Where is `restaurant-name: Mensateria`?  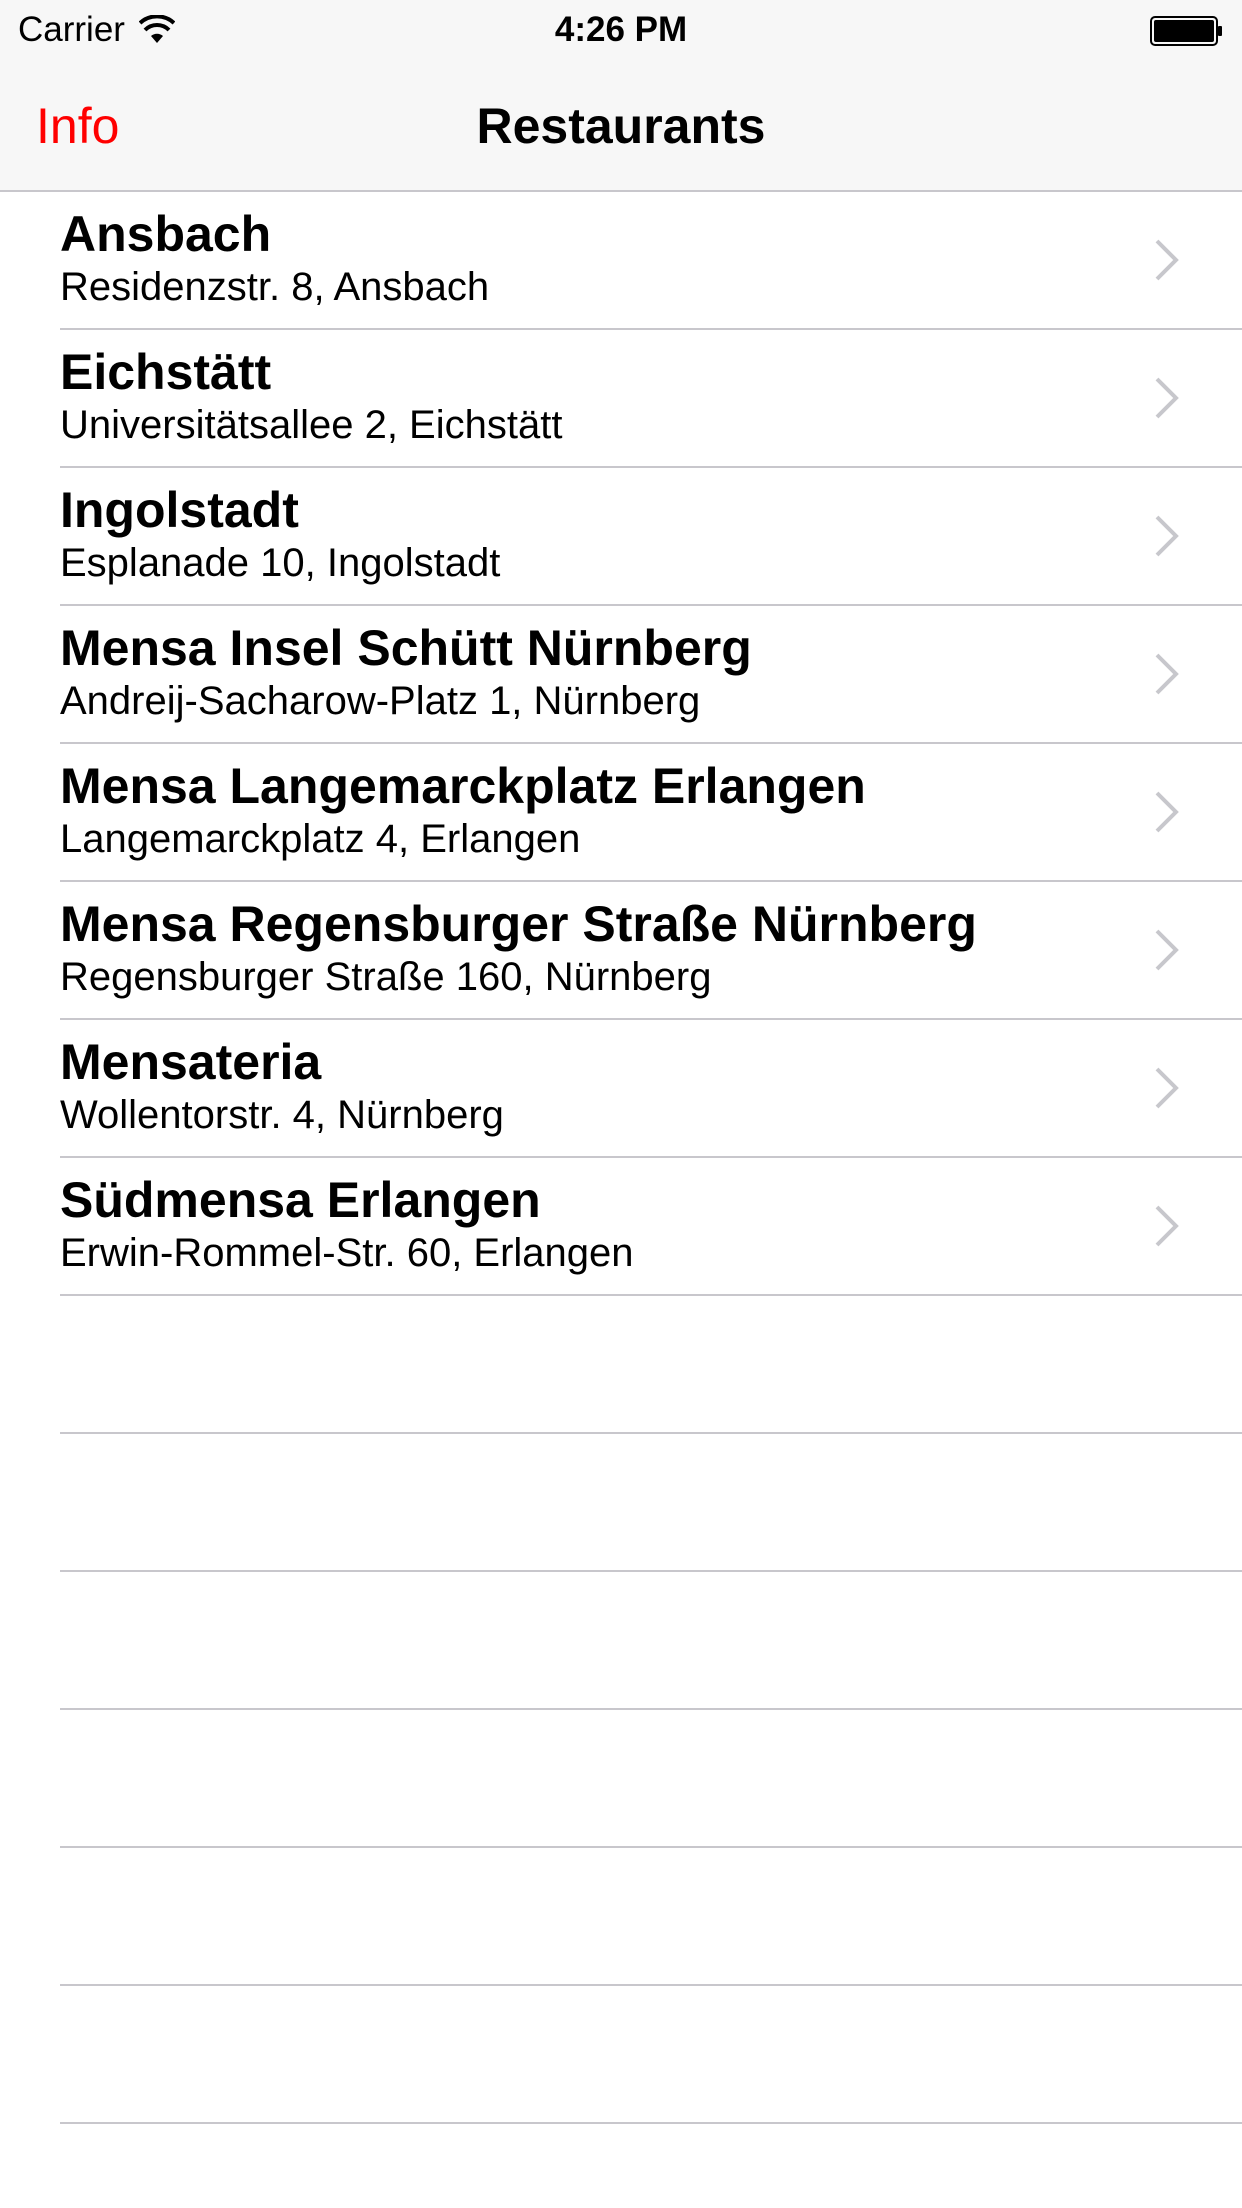
restaurant-name: Mensateria is located at coordinates (191, 1062).